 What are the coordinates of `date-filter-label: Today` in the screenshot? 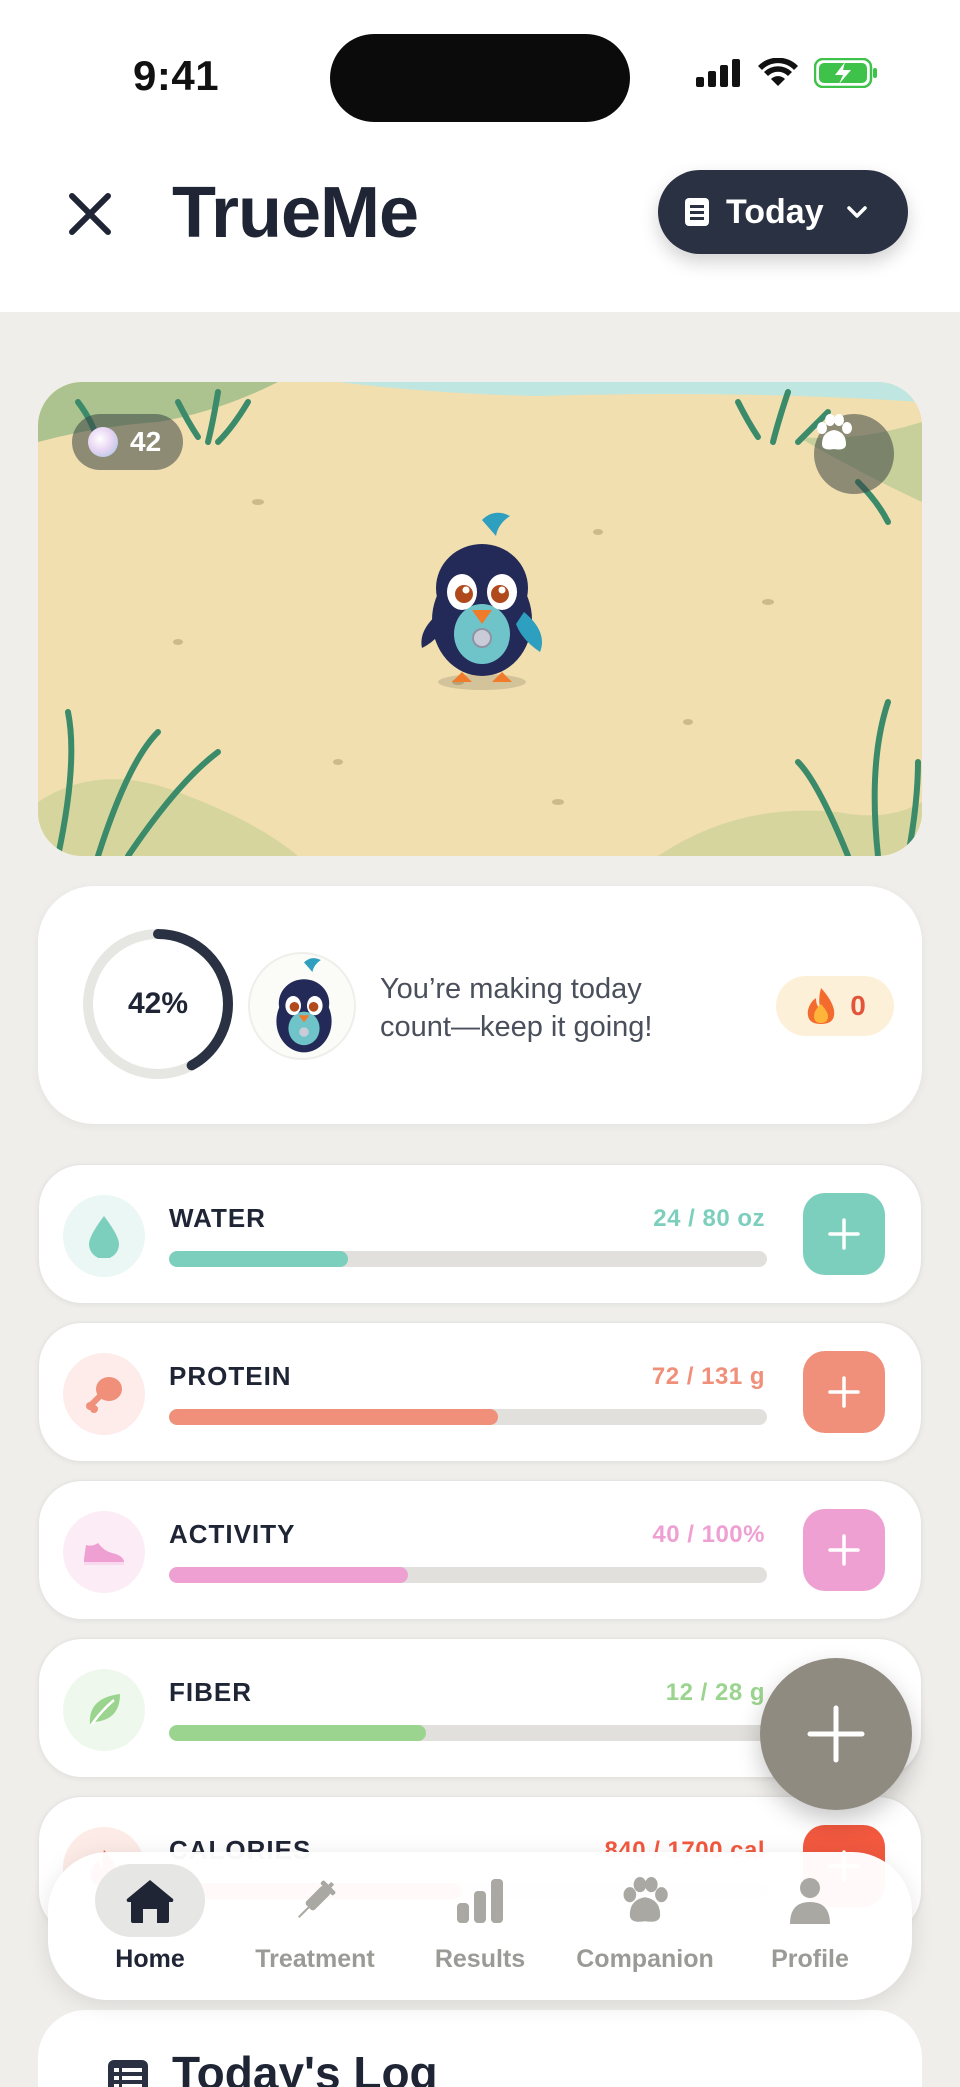 It's located at (775, 211).